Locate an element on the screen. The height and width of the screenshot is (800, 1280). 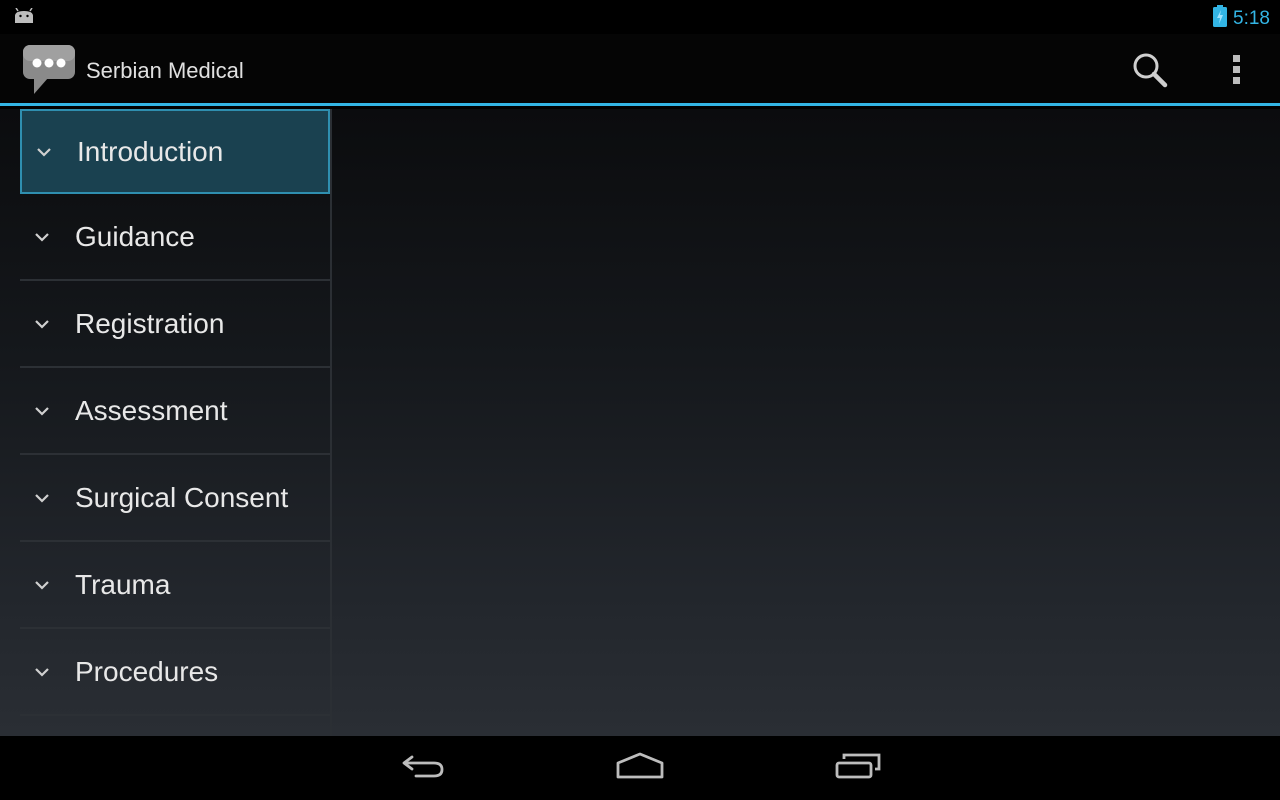
section-item-introduction: Introduction is located at coordinates (175, 151).